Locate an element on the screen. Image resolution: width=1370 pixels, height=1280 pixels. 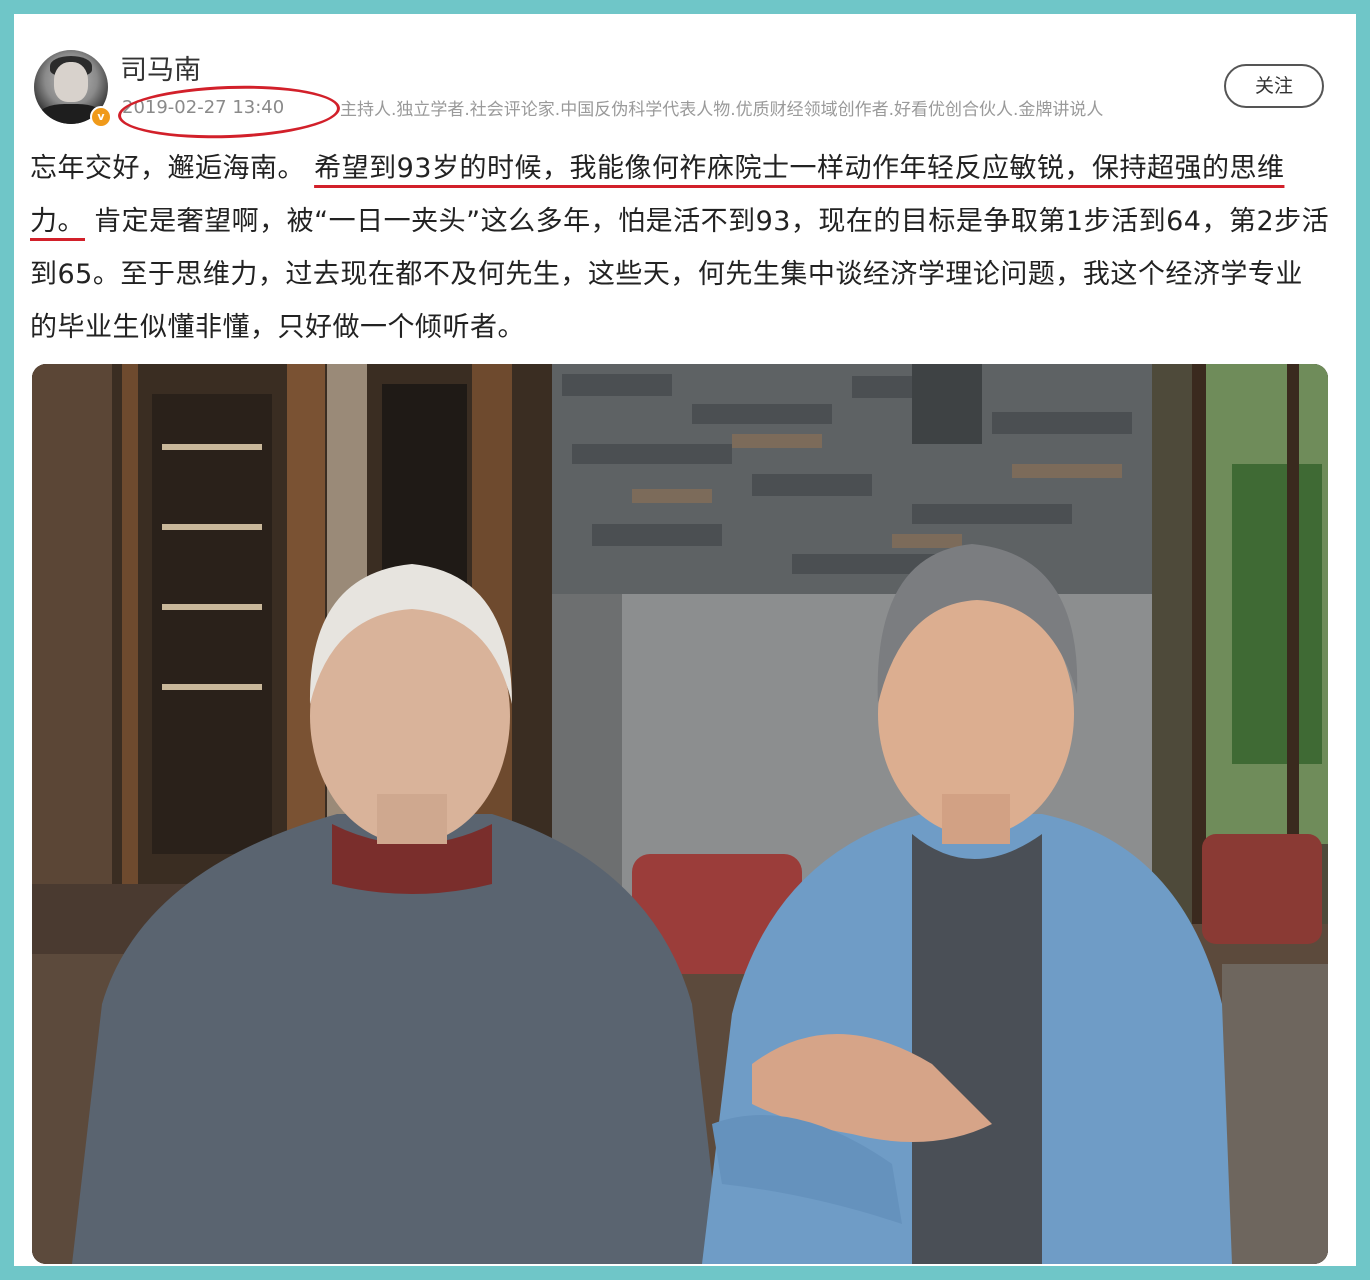
follow-button: 关注 is located at coordinates (1274, 86).